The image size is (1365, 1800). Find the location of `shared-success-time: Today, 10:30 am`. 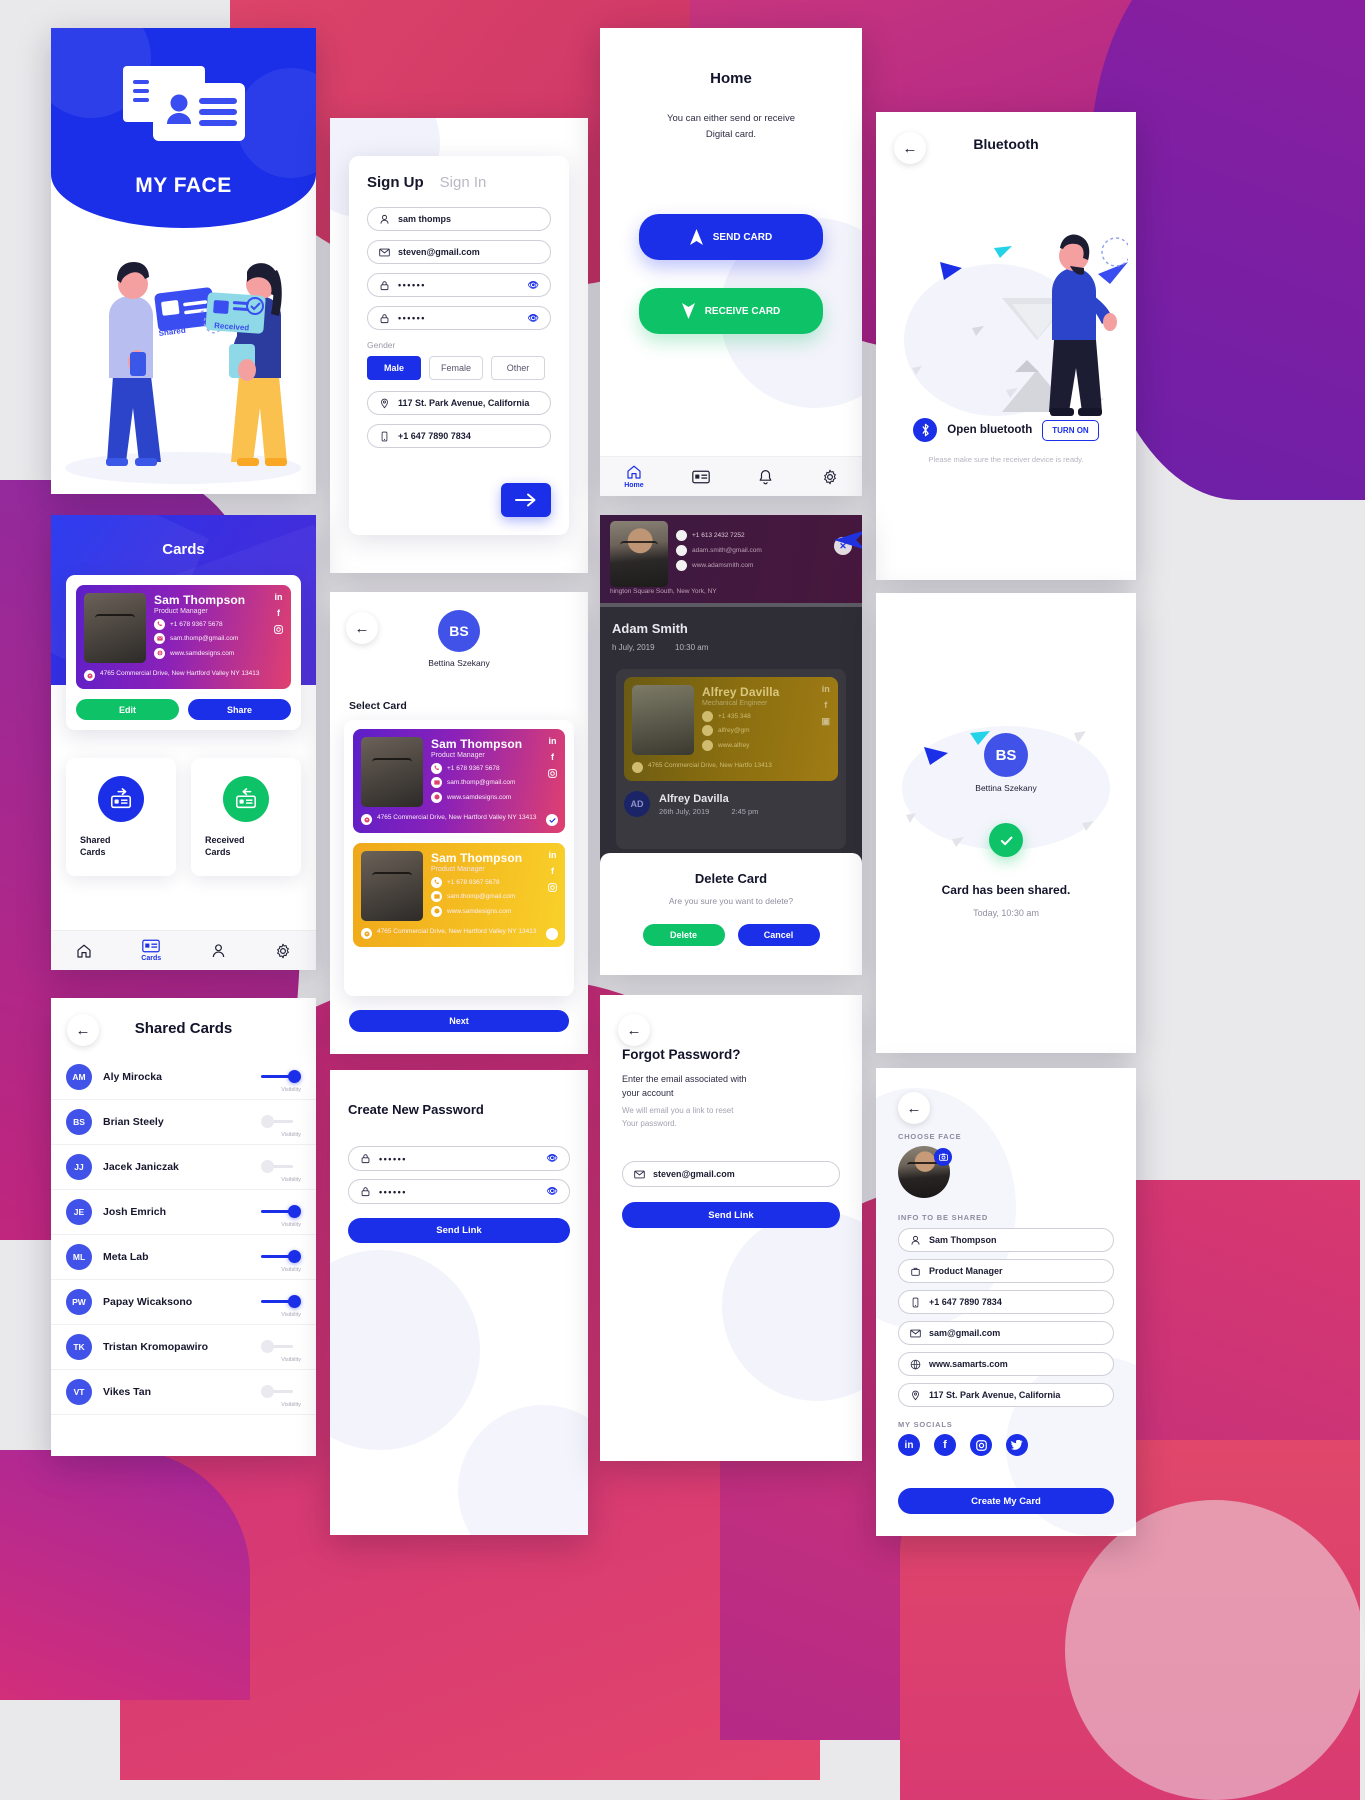

shared-success-time: Today, 10:30 am is located at coordinates (1006, 913).